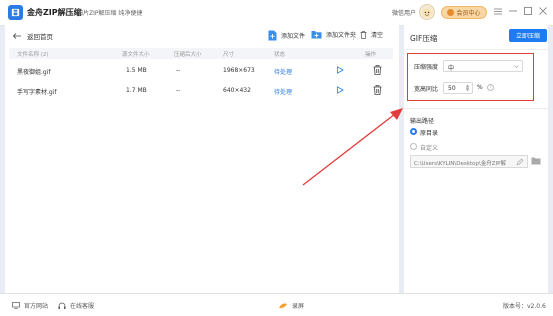 The height and width of the screenshot is (316, 553). What do you see at coordinates (427, 12) in the screenshot?
I see `avatar` at bounding box center [427, 12].